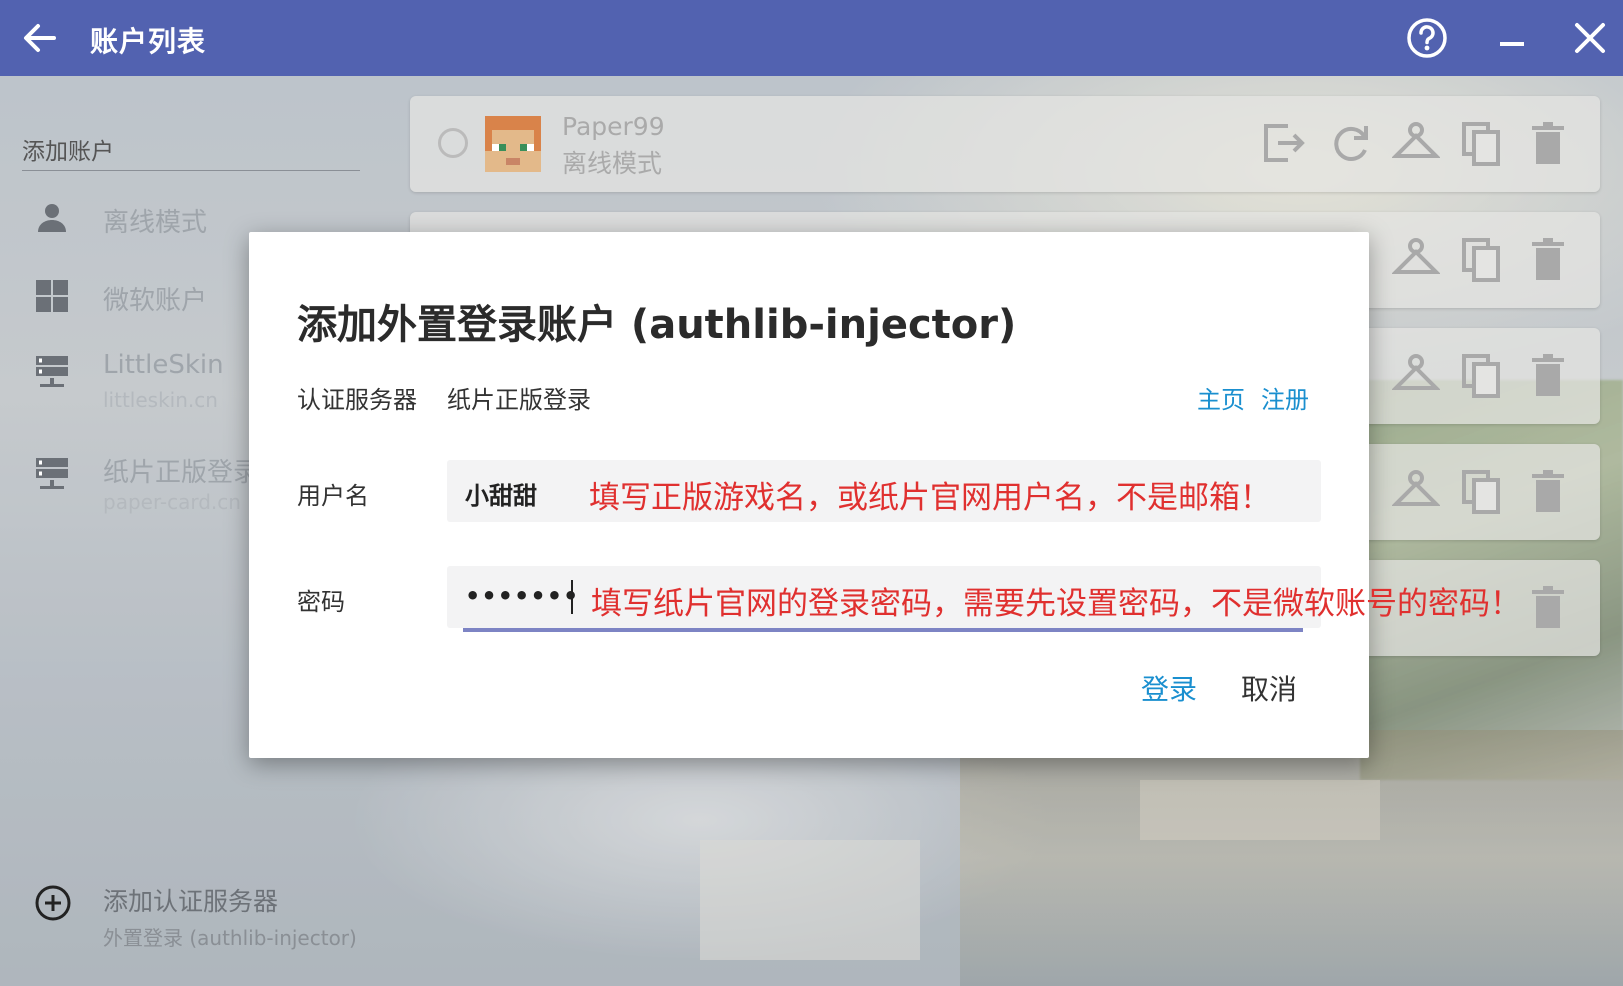 This screenshot has height=986, width=1623. What do you see at coordinates (155, 223) in the screenshot?
I see `sidebar-item-label: 离线模式` at bounding box center [155, 223].